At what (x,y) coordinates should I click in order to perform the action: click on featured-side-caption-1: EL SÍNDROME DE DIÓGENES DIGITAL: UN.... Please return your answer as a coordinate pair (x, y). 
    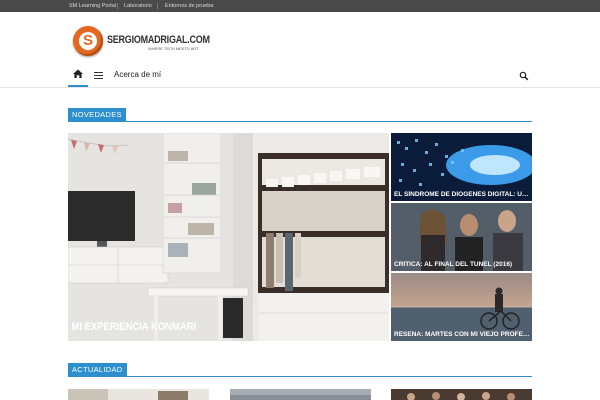
    Looking at the image, I should click on (461, 196).